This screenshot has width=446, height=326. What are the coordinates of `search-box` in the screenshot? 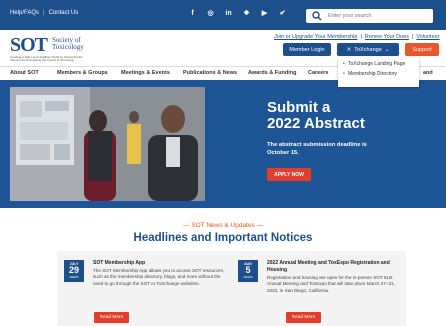 It's located at (369, 16).